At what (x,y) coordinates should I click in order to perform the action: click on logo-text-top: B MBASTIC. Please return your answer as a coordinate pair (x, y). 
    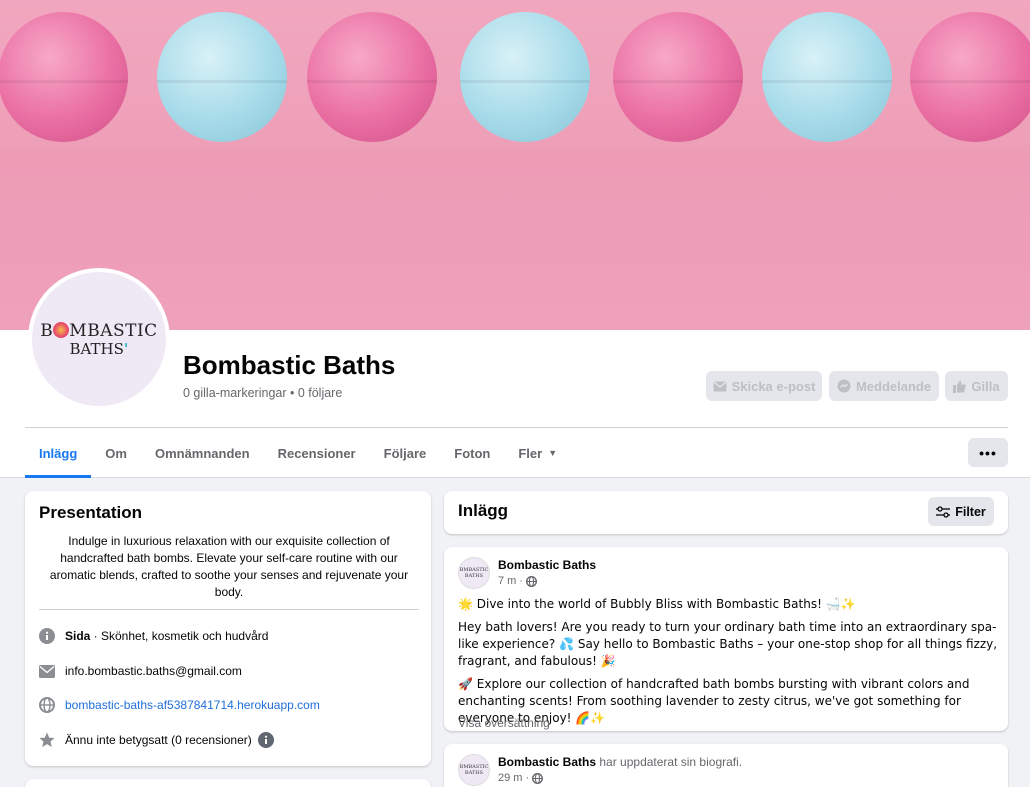
    Looking at the image, I should click on (99, 330).